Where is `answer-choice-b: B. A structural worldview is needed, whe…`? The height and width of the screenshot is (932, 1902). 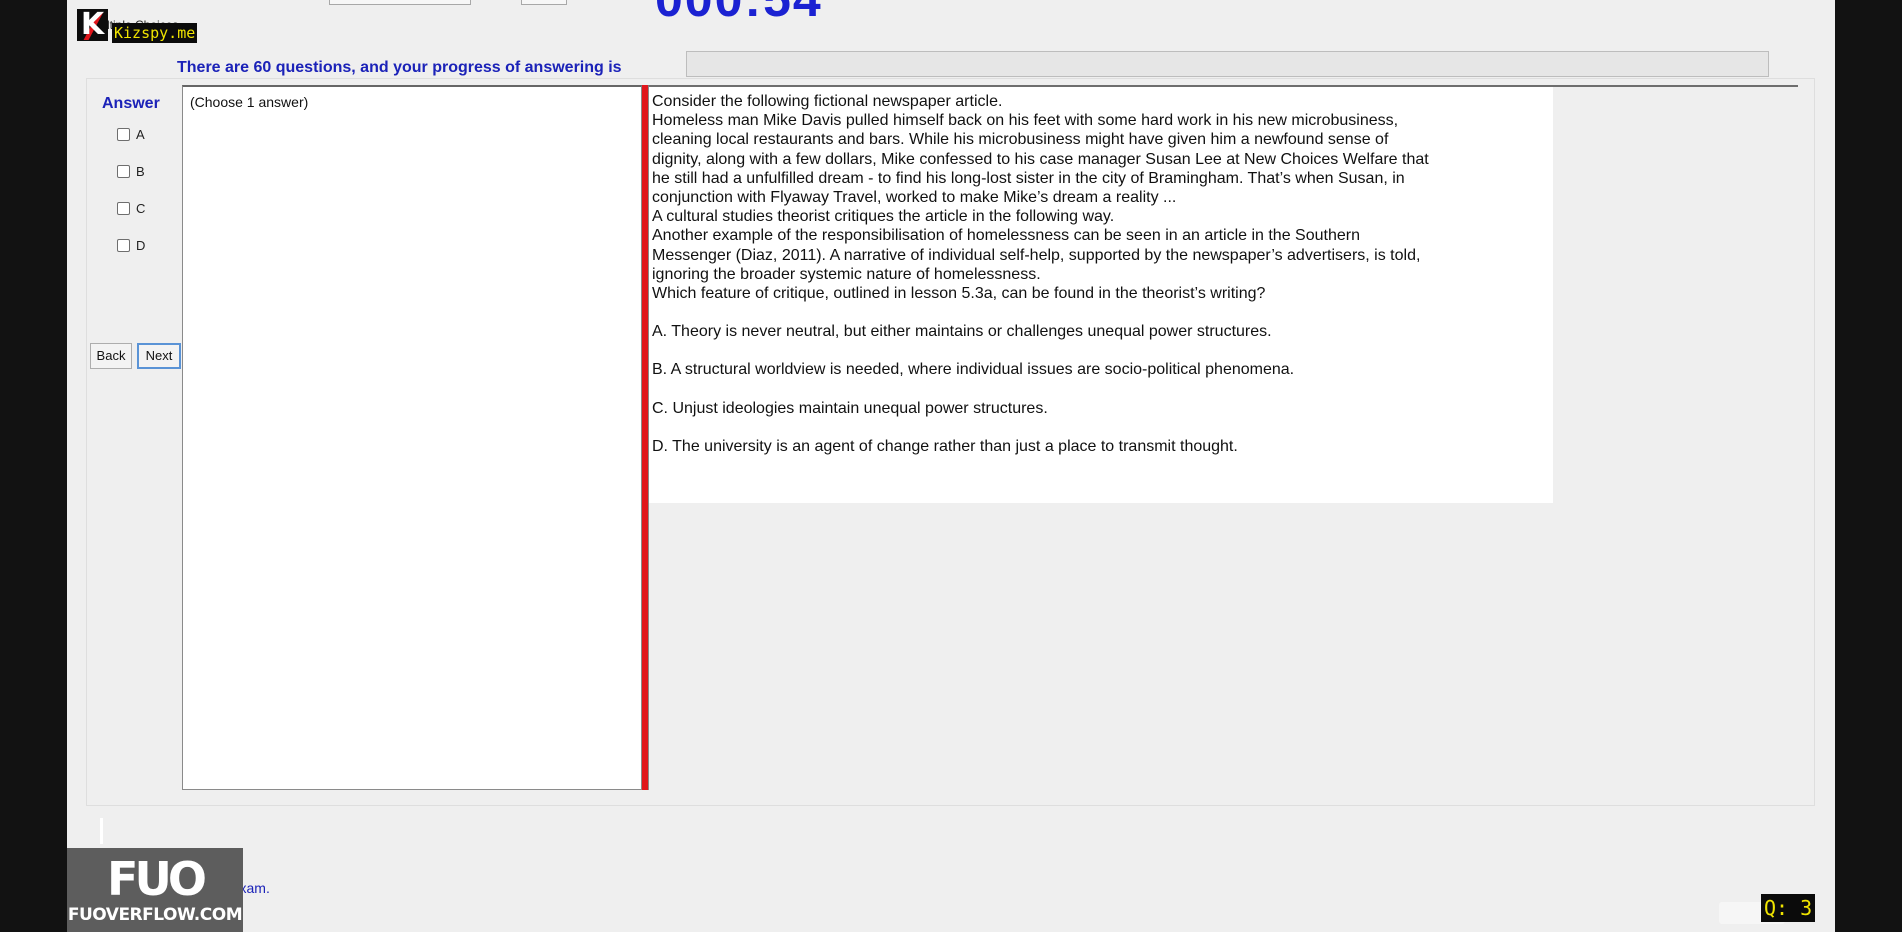
answer-choice-b: B. A structural worldview is needed, whe… is located at coordinates (973, 370).